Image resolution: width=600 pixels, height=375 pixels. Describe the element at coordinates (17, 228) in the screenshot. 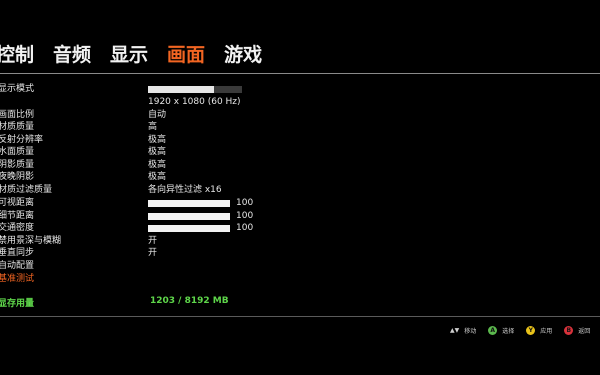

I see `setting-label: 交通密度` at that location.